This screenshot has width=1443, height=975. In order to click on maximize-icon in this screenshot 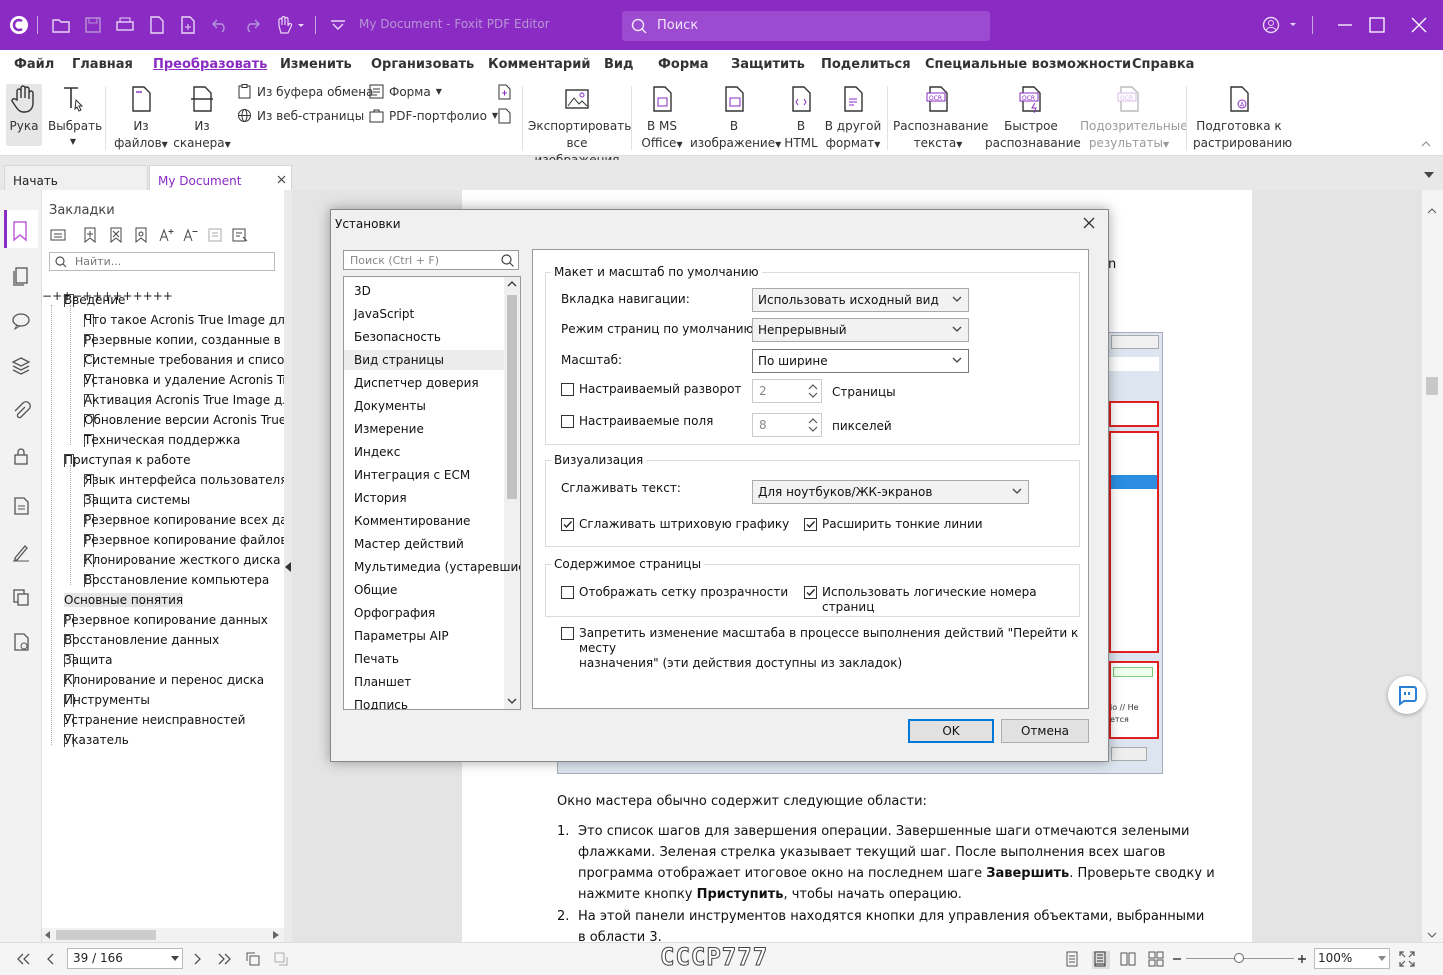, I will do `click(1377, 25)`.